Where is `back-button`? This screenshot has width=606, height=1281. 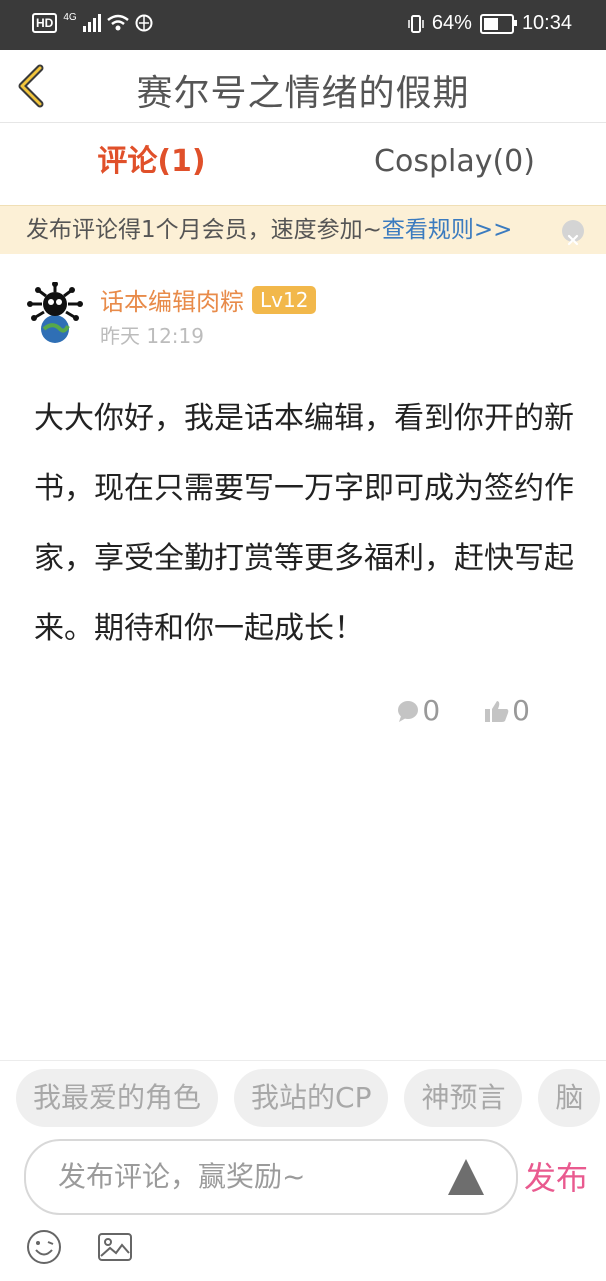 back-button is located at coordinates (34, 86).